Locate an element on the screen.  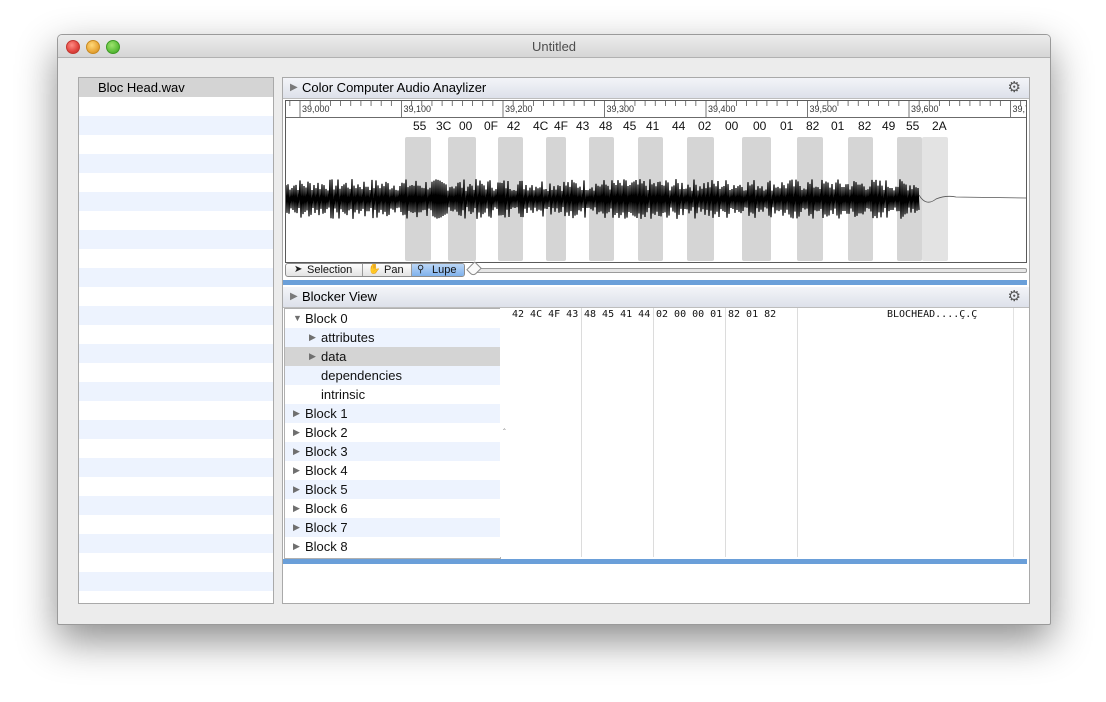
hex-group: 02 00 00 01 is located at coordinates (689, 314).